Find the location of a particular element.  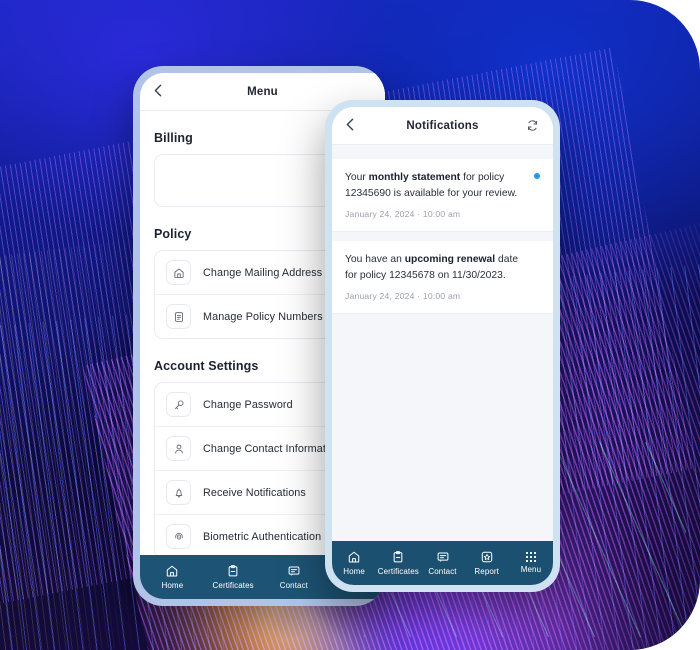

menu-item-label: Change Contact Information is located at coordinates (272, 448).